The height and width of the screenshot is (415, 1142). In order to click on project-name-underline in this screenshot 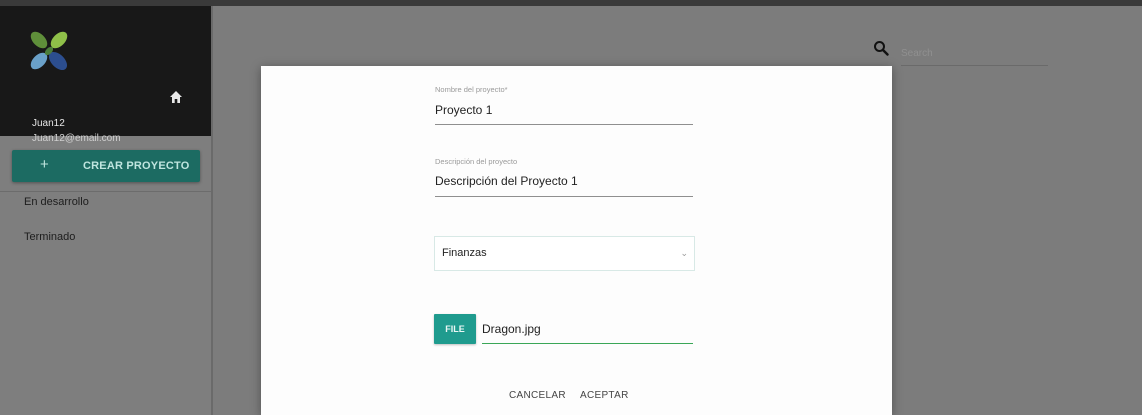, I will do `click(564, 124)`.